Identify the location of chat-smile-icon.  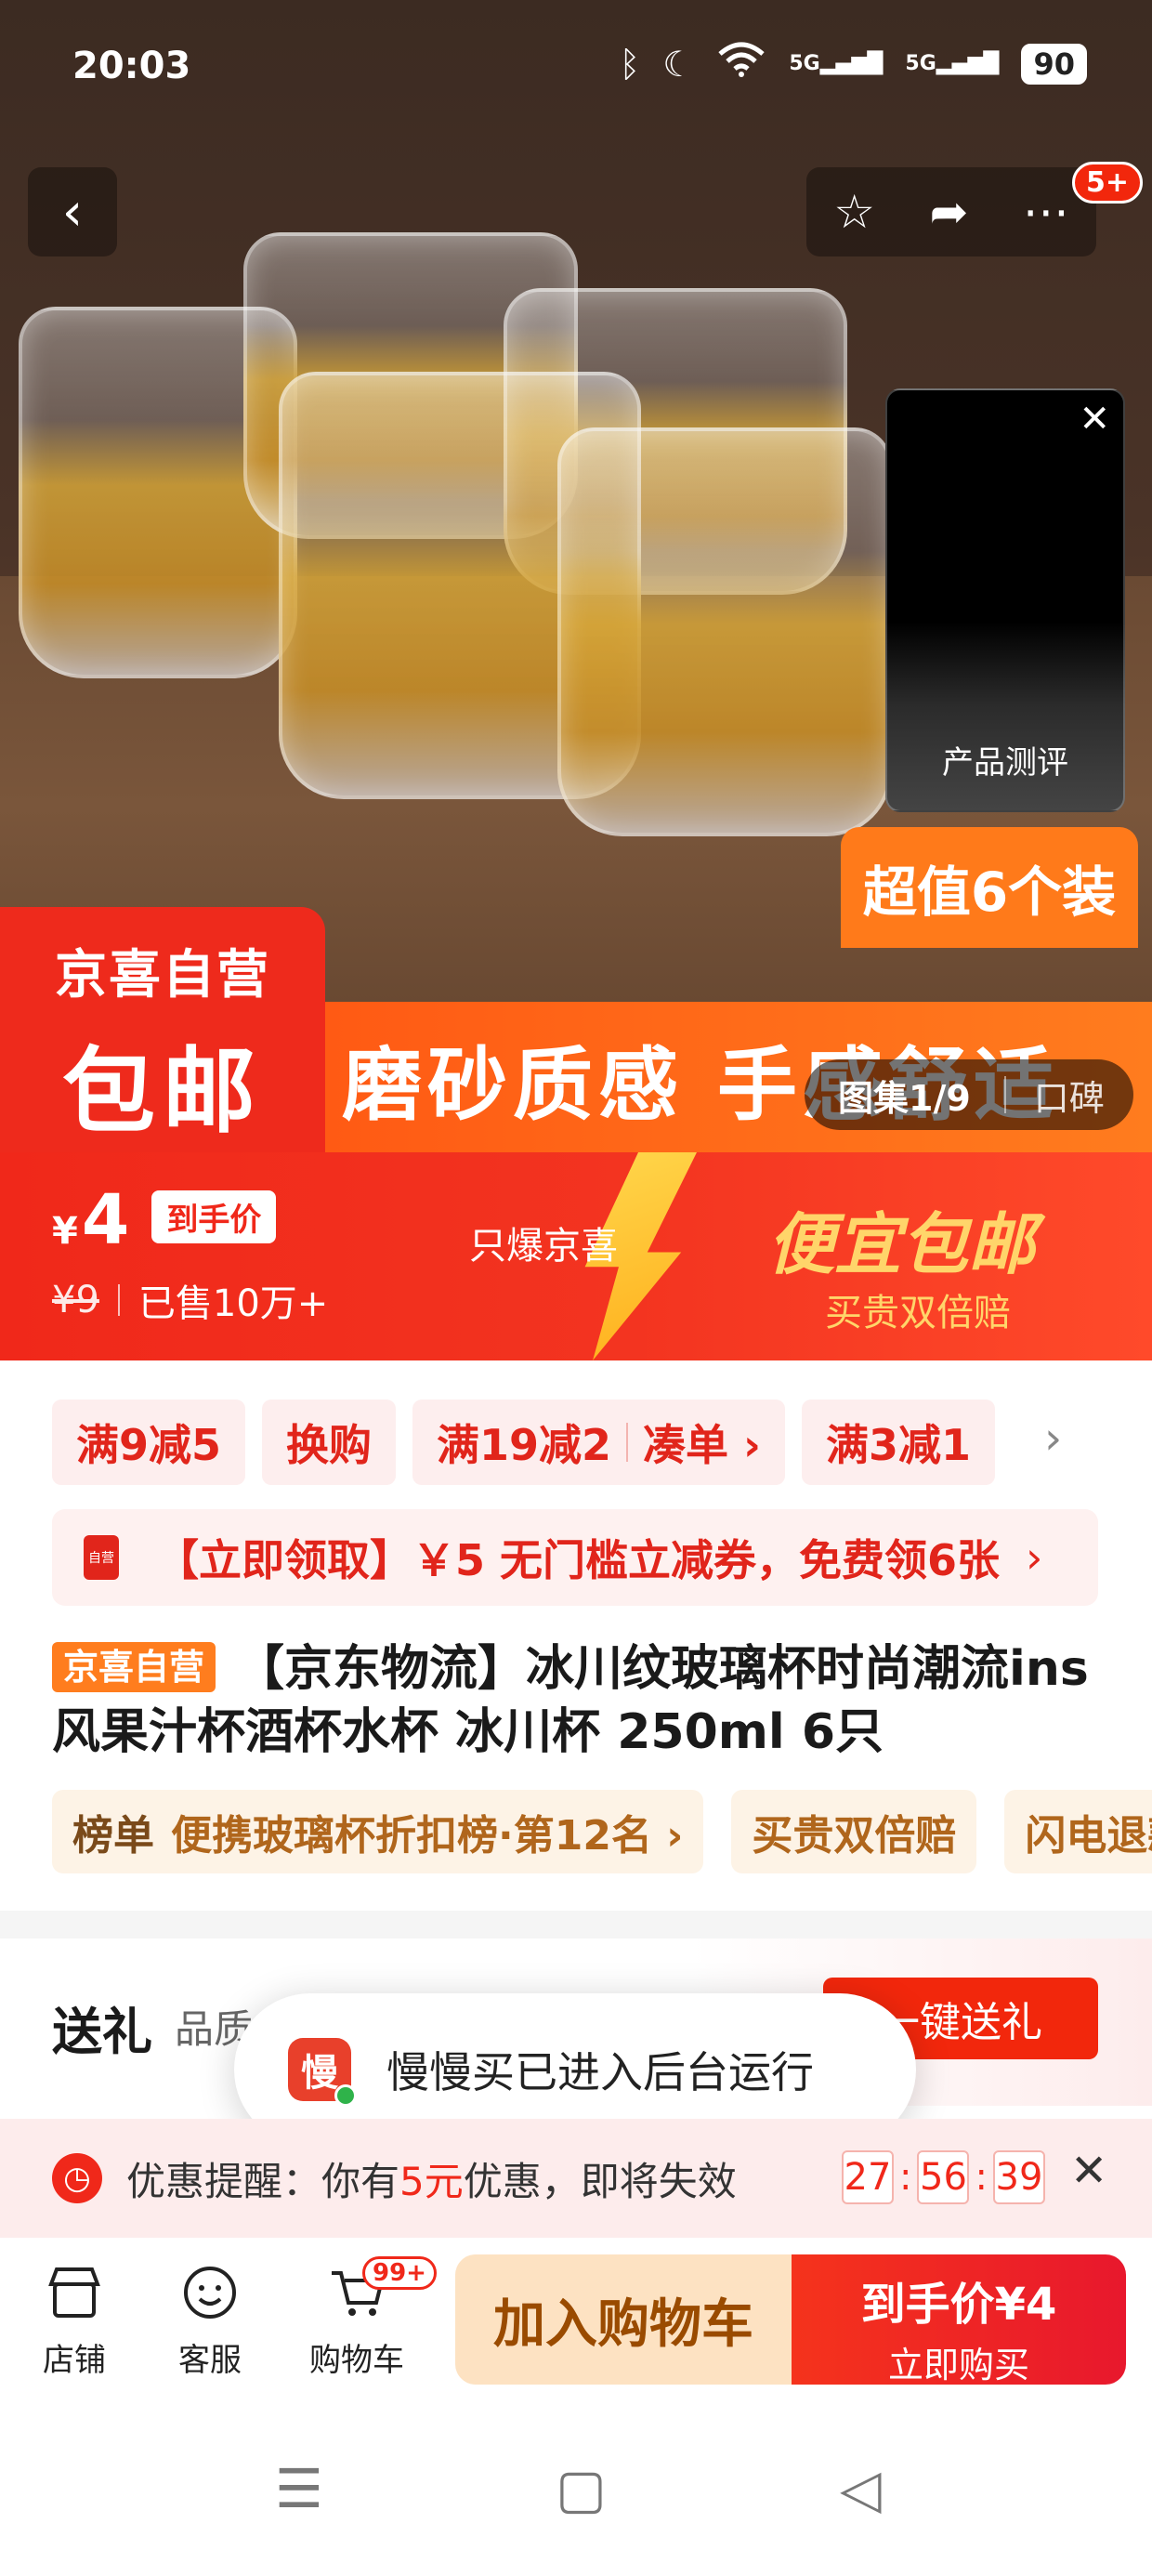
(210, 2296).